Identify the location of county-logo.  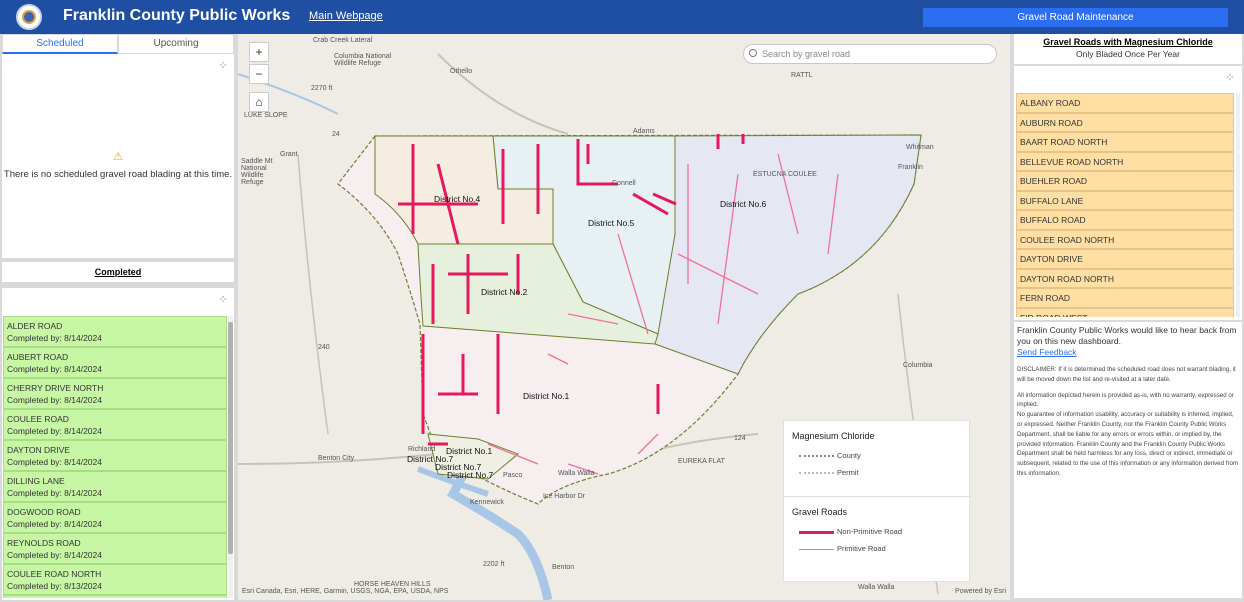
(29, 17).